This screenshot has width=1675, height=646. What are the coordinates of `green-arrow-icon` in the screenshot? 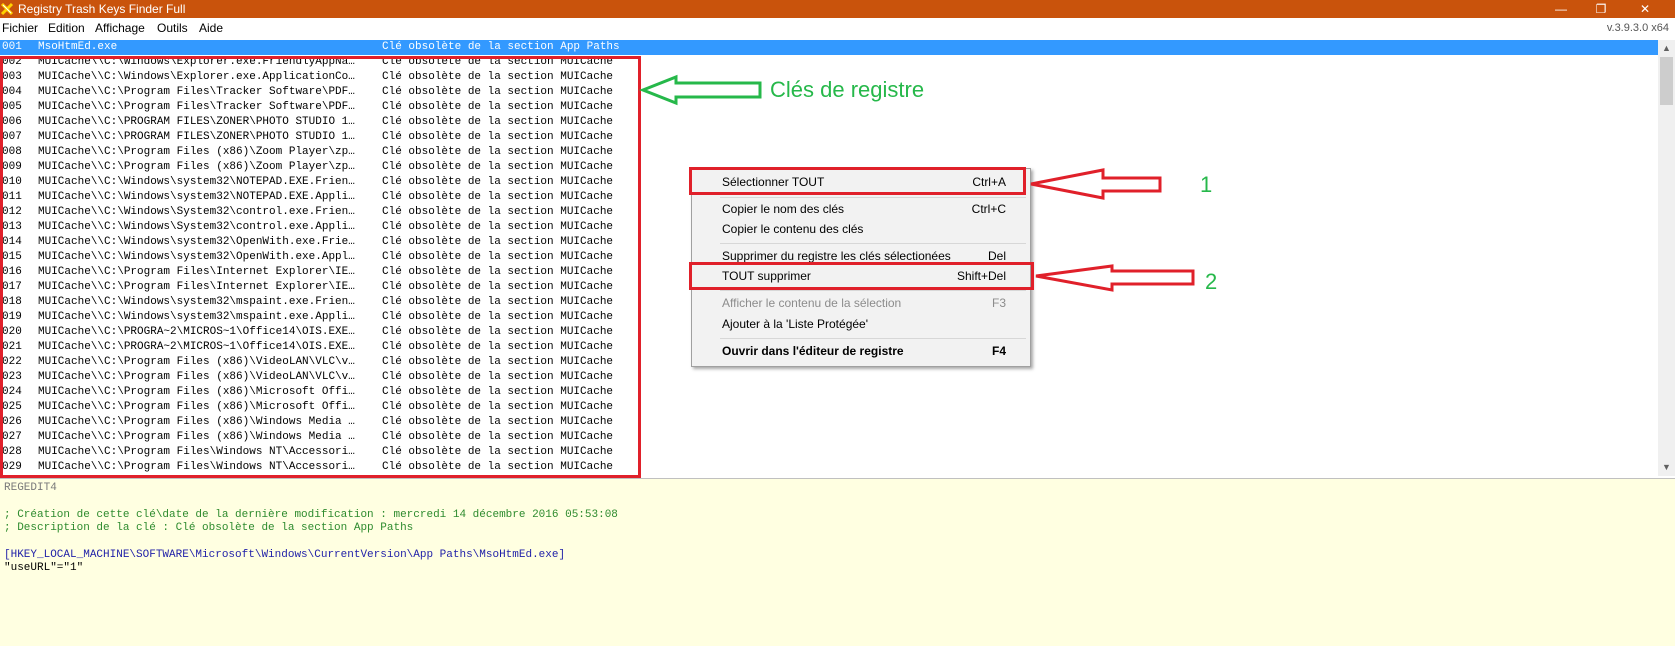 It's located at (700, 90).